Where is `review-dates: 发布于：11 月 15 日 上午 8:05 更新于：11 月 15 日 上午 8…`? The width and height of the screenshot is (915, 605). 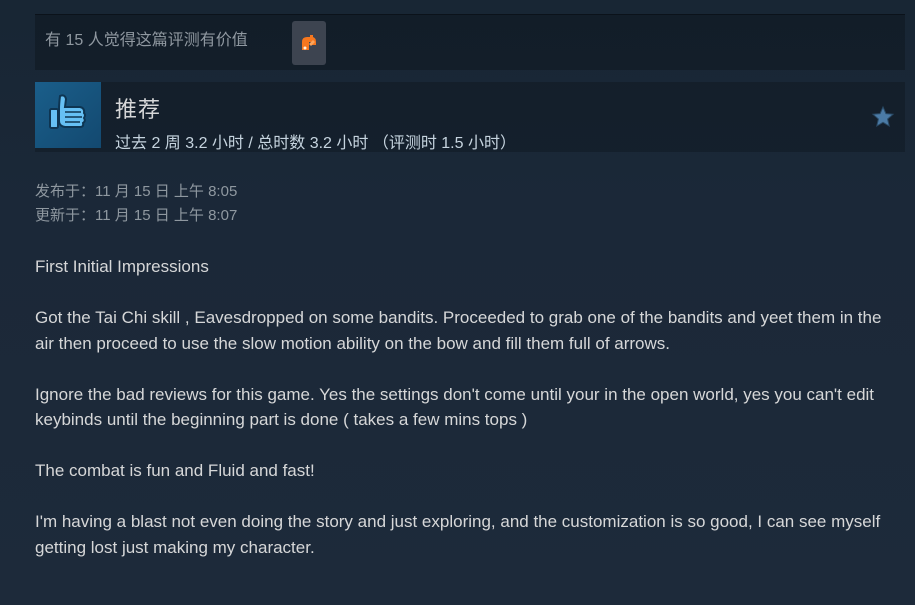 review-dates: 发布于：11 月 15 日 上午 8:05 更新于：11 月 15 日 上午 8… is located at coordinates (136, 204).